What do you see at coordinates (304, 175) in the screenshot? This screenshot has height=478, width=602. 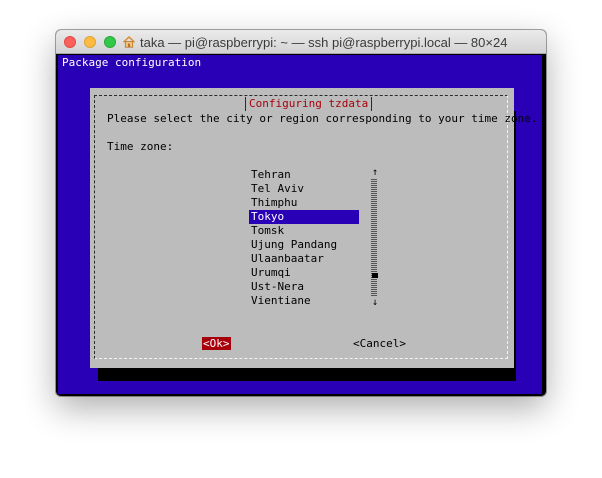 I see `list-item: Tehran` at bounding box center [304, 175].